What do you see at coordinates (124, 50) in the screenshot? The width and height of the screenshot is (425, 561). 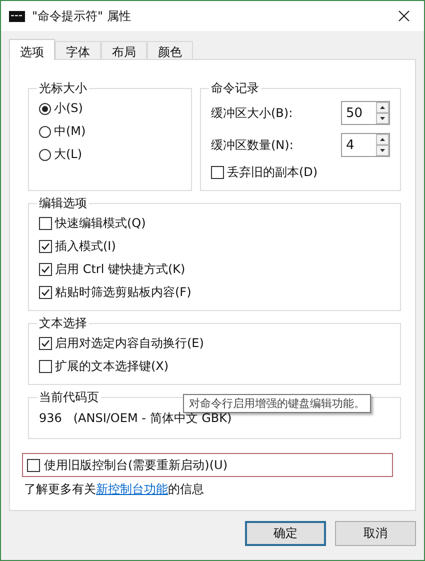 I see `tab: 布局` at bounding box center [124, 50].